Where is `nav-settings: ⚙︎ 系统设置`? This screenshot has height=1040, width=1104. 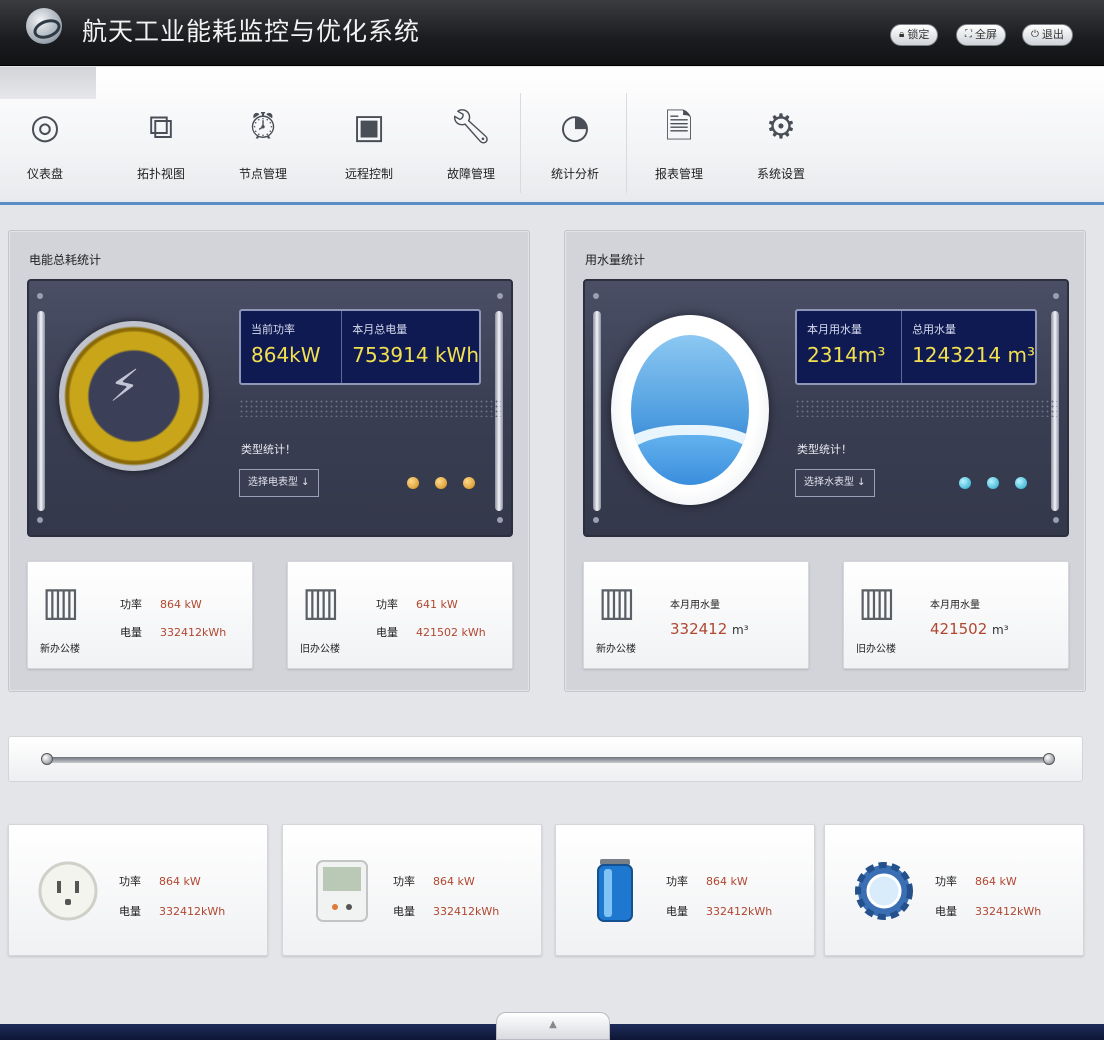 nav-settings: ⚙︎ 系统设置 is located at coordinates (781, 145).